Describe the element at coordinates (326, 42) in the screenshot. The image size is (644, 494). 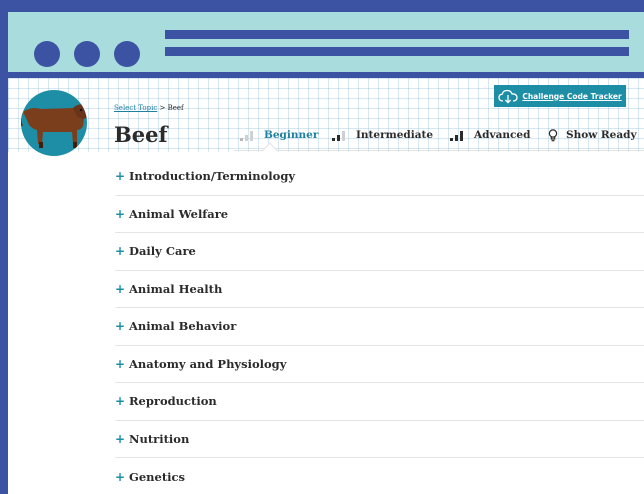
I see `window-titlebar` at that location.